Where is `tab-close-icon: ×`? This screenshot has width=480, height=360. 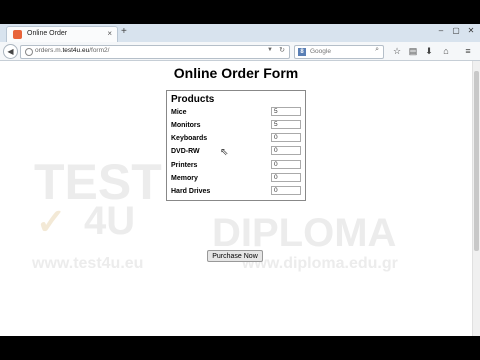 tab-close-icon: × is located at coordinates (109, 33).